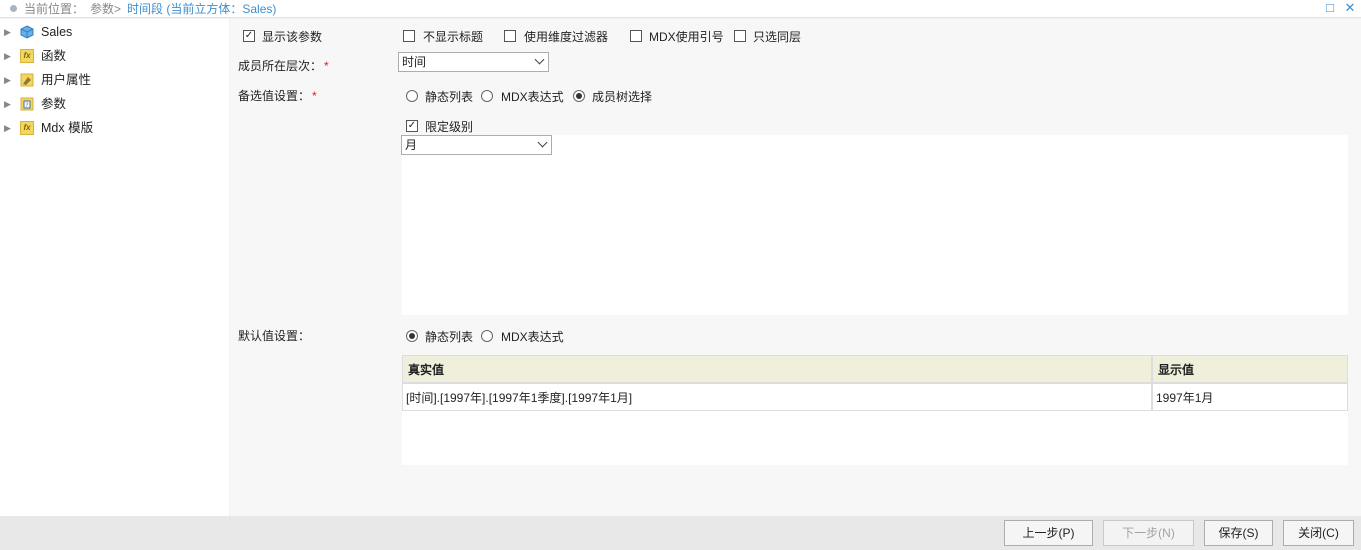 The height and width of the screenshot is (550, 1361). I want to click on function-icon: fx, so click(27, 56).